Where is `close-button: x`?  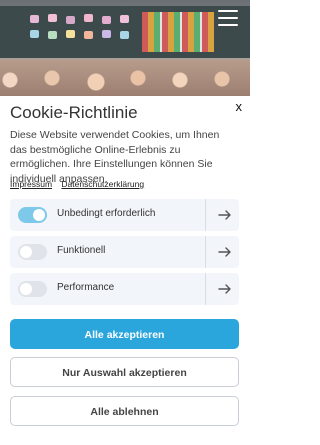
close-button: x is located at coordinates (239, 106).